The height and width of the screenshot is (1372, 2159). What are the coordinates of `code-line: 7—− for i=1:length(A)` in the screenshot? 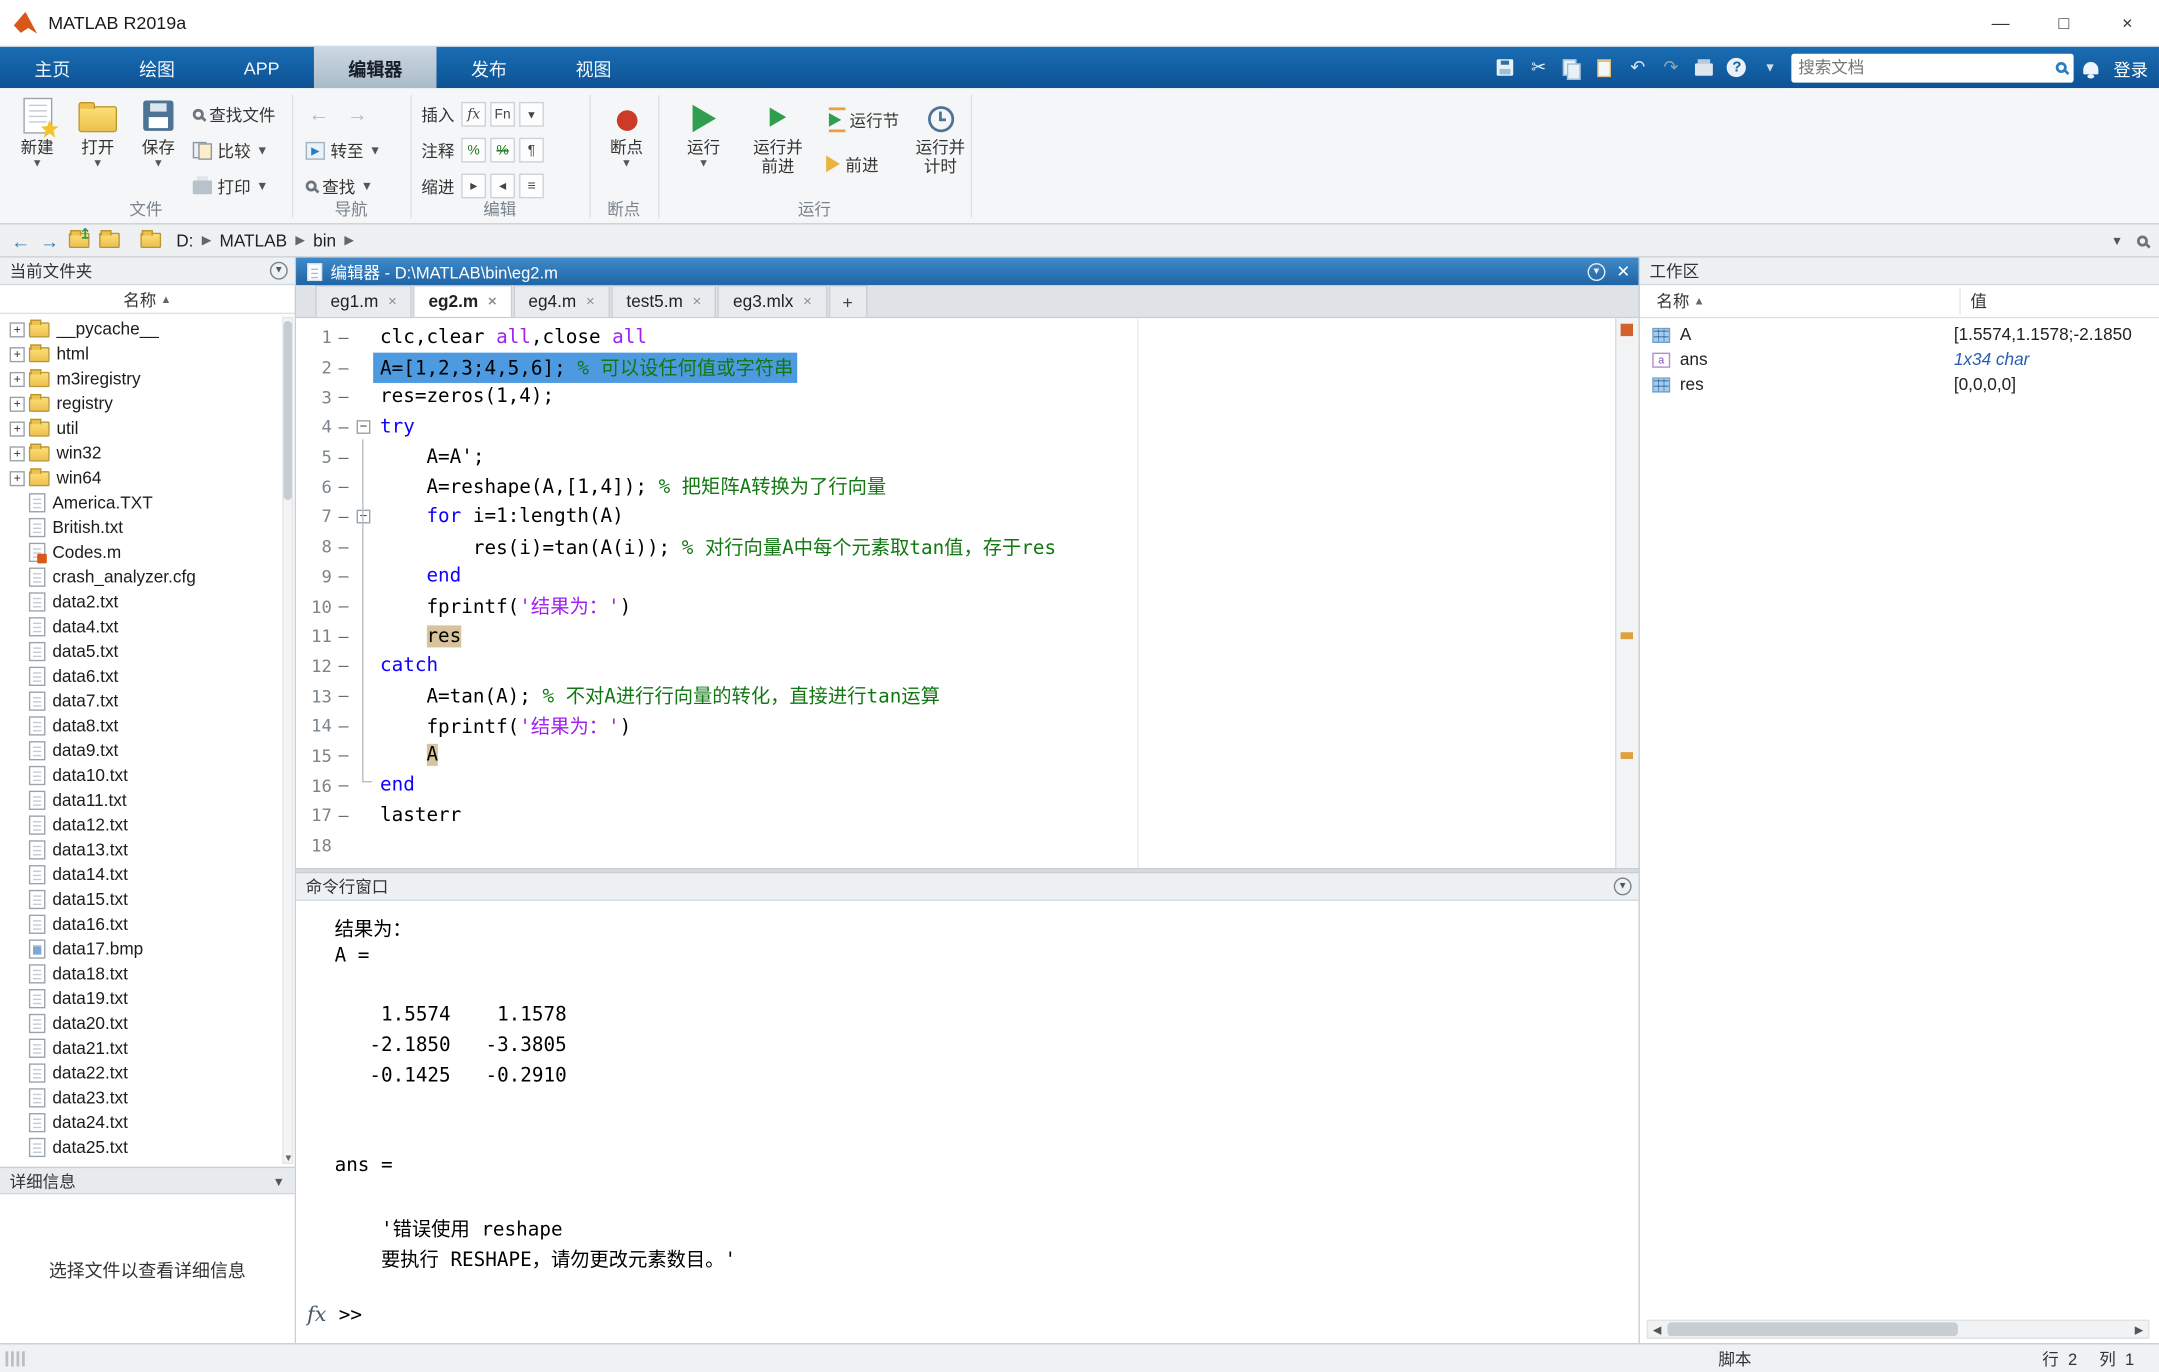 It's located at (955, 517).